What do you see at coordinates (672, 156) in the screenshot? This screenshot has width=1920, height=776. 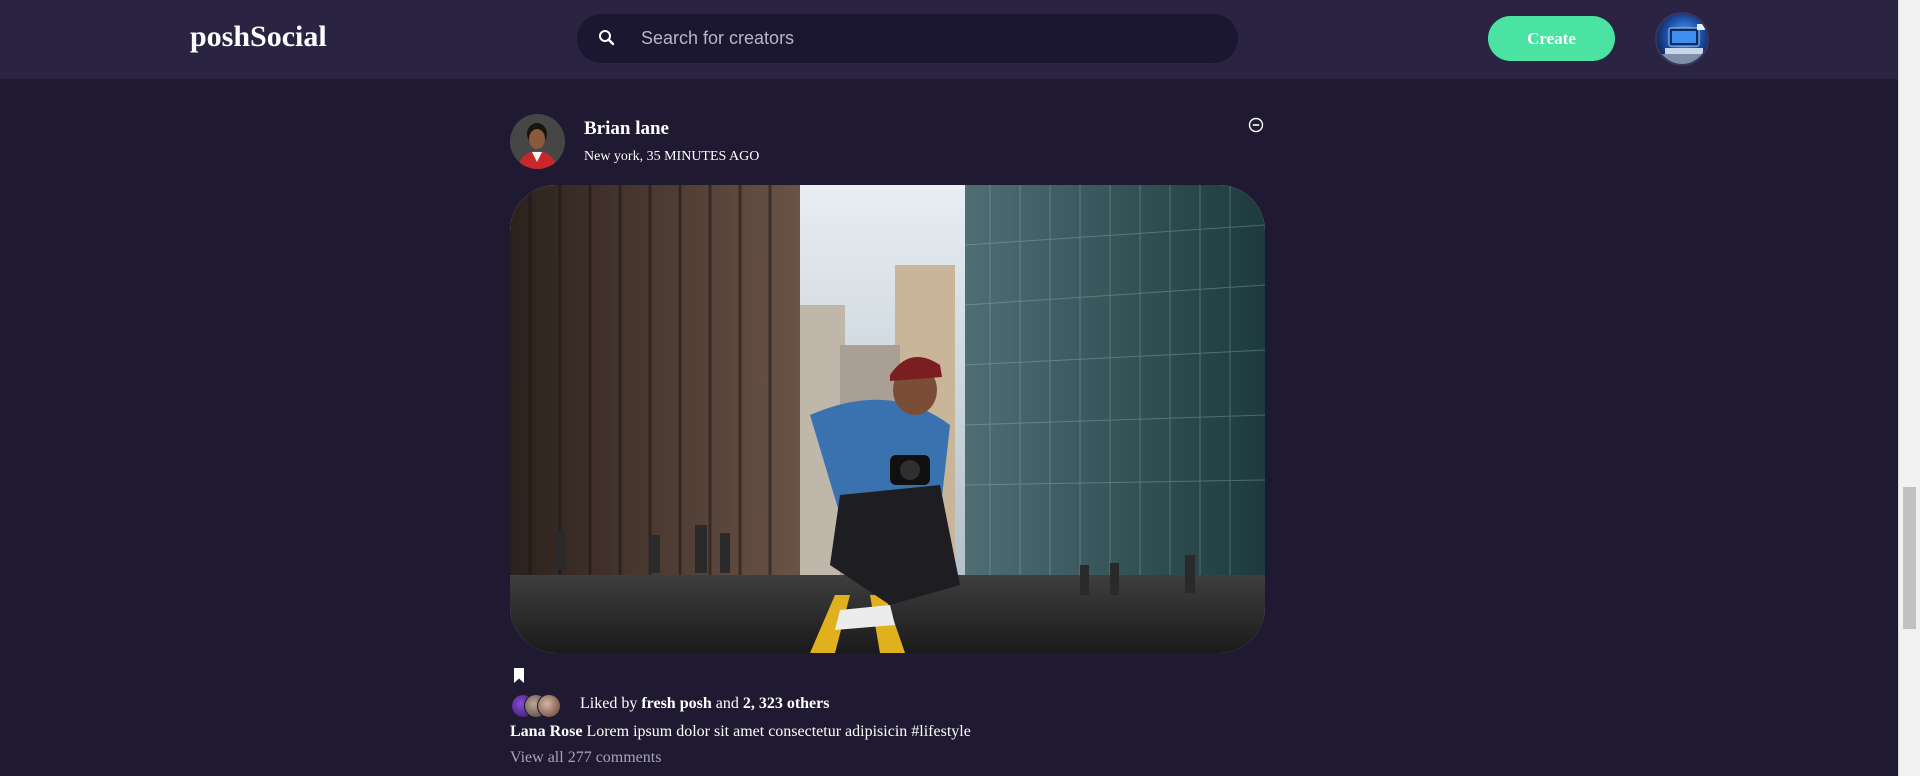 I see `post-location-time: New york, 35 MINUTES AGO` at bounding box center [672, 156].